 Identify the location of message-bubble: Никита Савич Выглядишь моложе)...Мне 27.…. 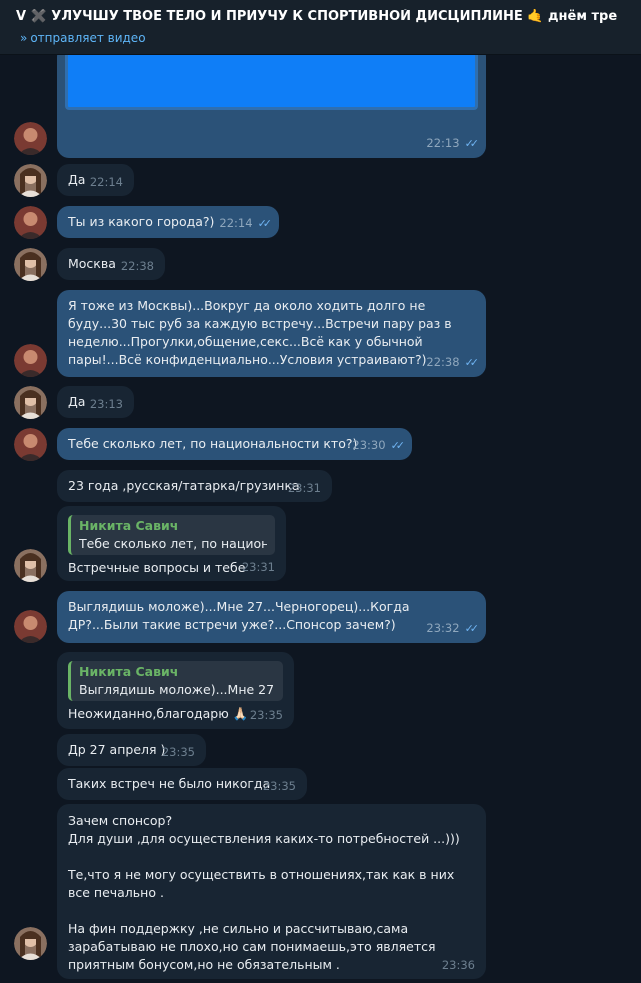
(175, 690).